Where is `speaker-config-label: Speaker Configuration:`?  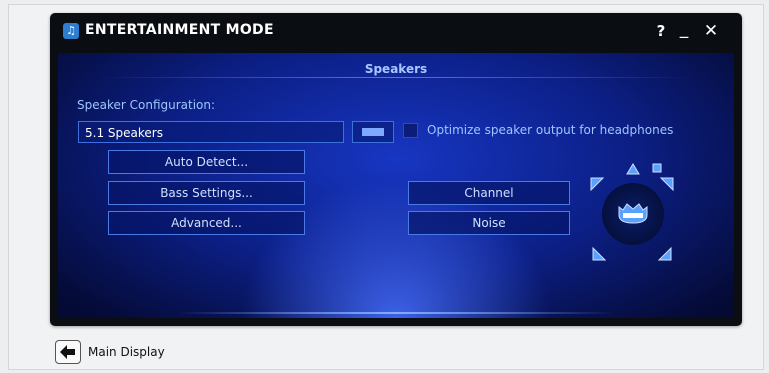
speaker-config-label: Speaker Configuration: is located at coordinates (146, 105).